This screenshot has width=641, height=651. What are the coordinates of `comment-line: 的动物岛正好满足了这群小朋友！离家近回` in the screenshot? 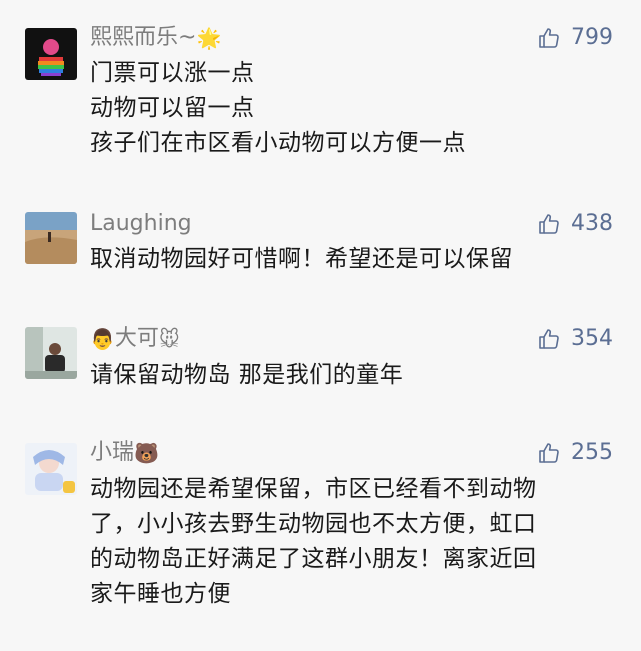 It's located at (313, 559).